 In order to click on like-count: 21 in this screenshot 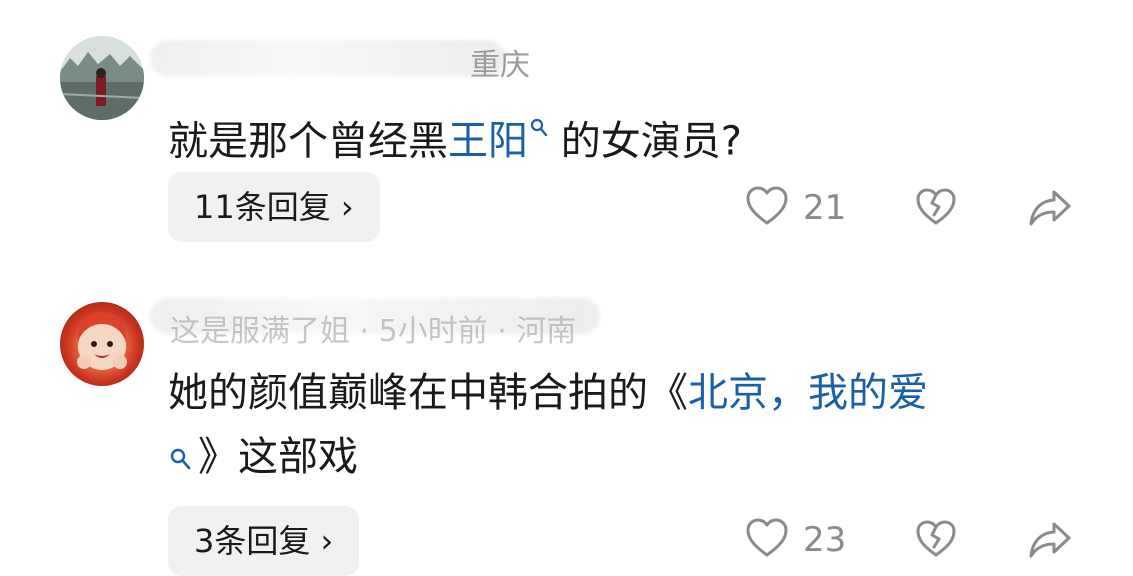, I will do `click(825, 208)`.